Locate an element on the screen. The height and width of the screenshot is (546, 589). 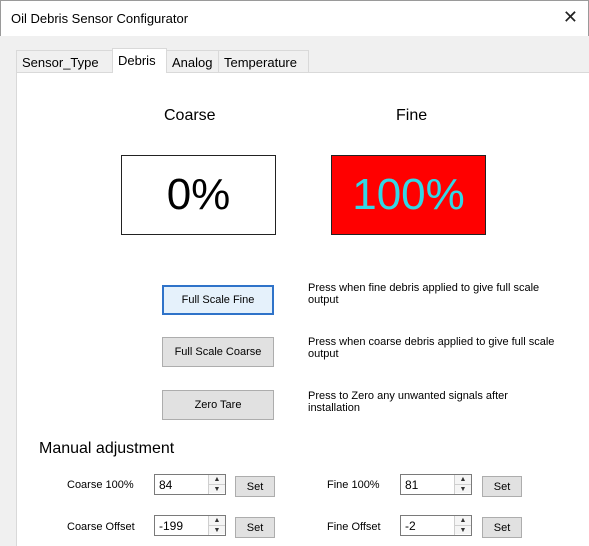
tab-debris: Debris is located at coordinates (139, 60).